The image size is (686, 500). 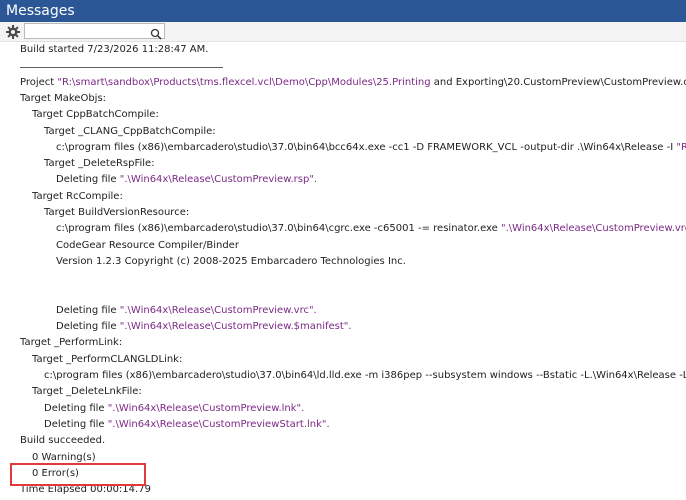 I want to click on log-text: Target CppBatchCompile:, so click(x=95, y=115).